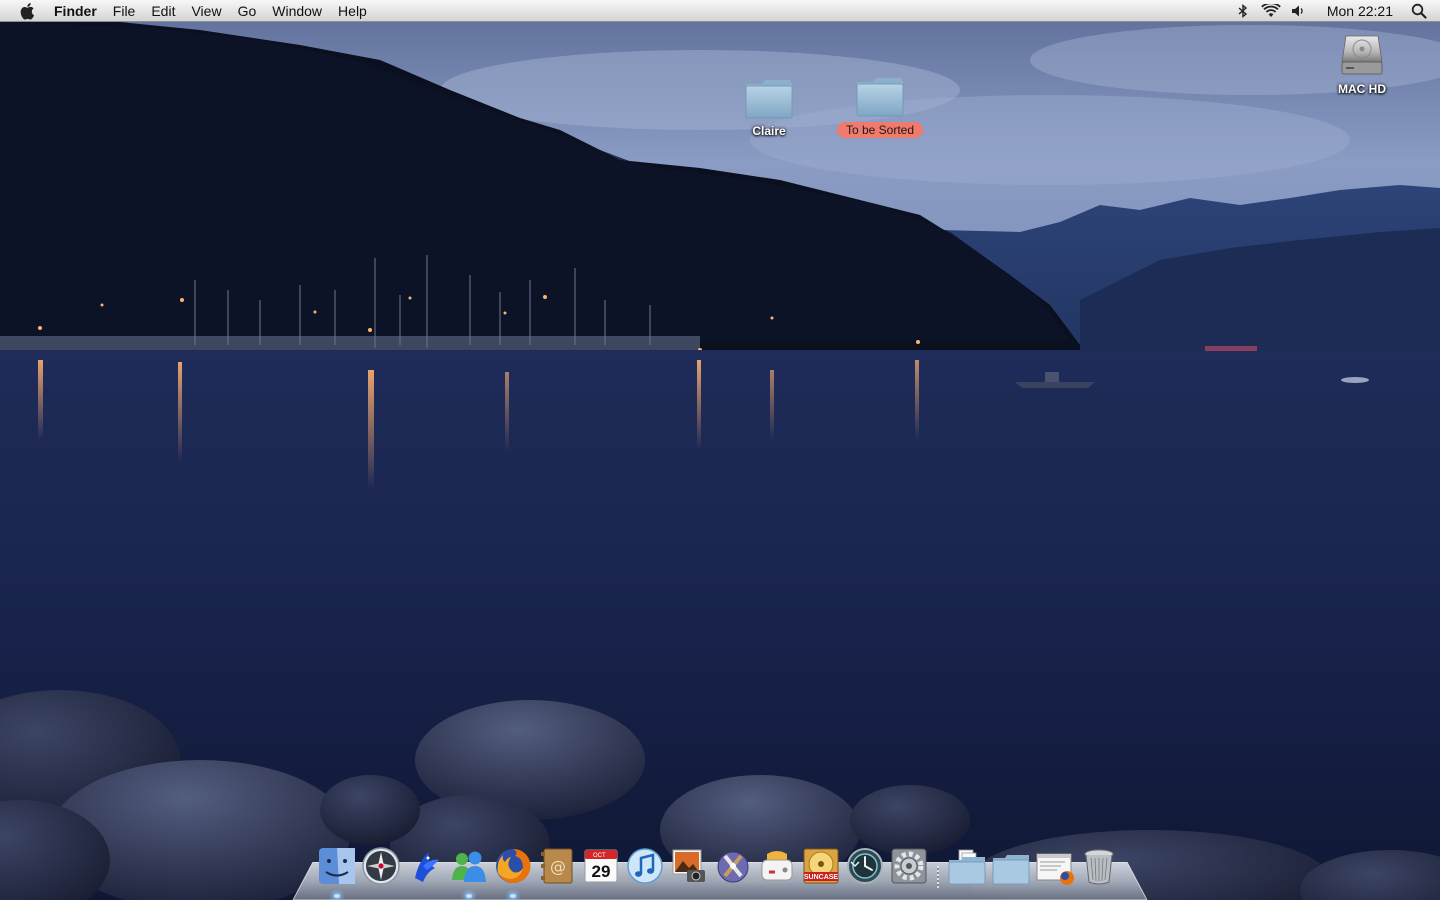  I want to click on trash-icon, so click(1099, 867).